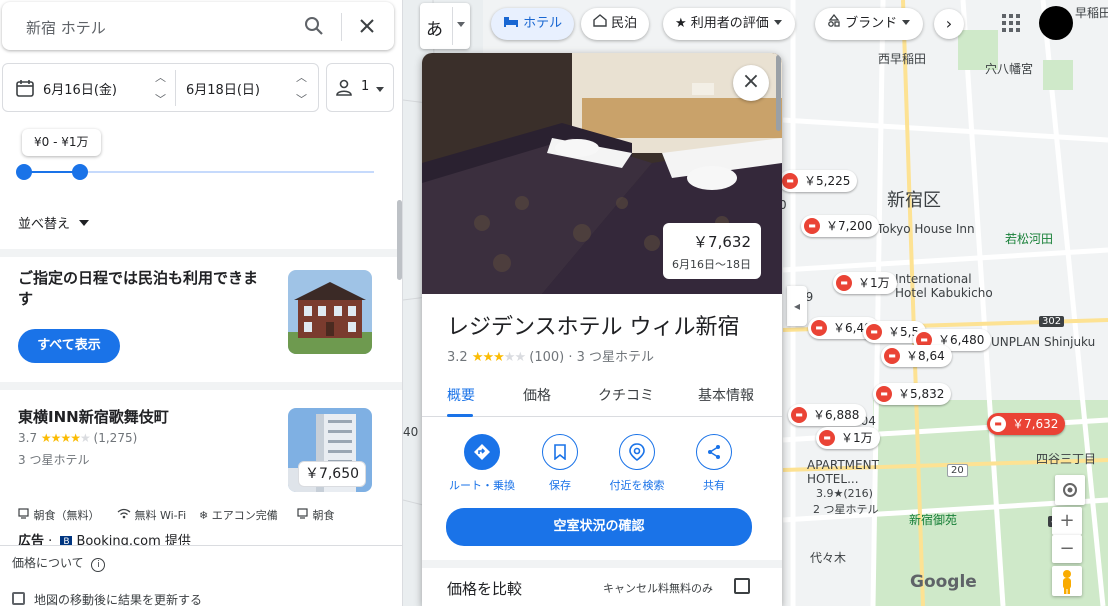 The image size is (1108, 606). What do you see at coordinates (1056, 23) in the screenshot?
I see `account-avatar` at bounding box center [1056, 23].